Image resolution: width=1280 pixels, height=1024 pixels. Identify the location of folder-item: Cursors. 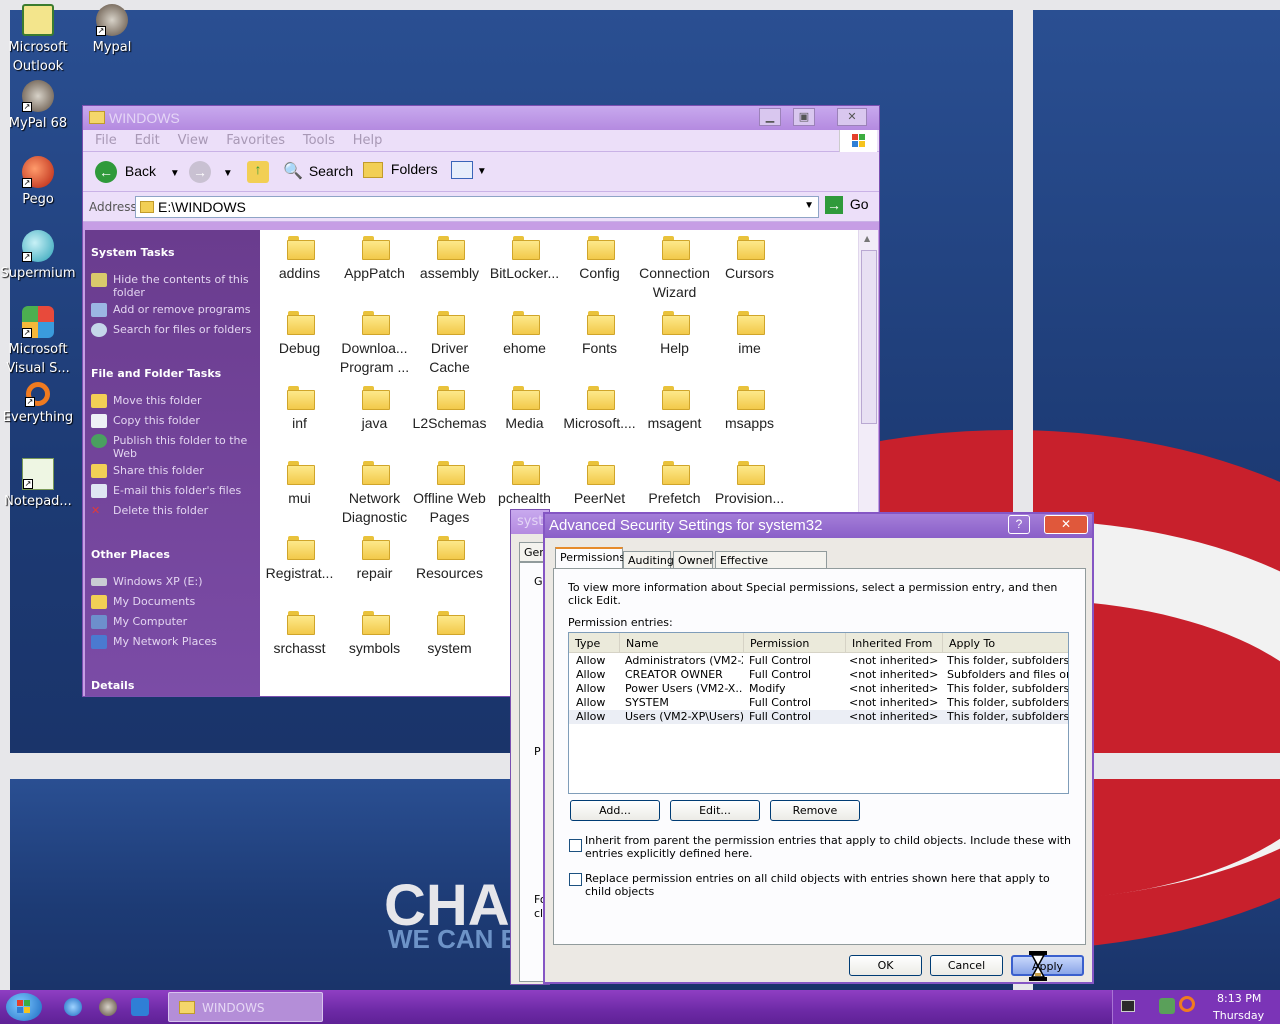
(749, 259).